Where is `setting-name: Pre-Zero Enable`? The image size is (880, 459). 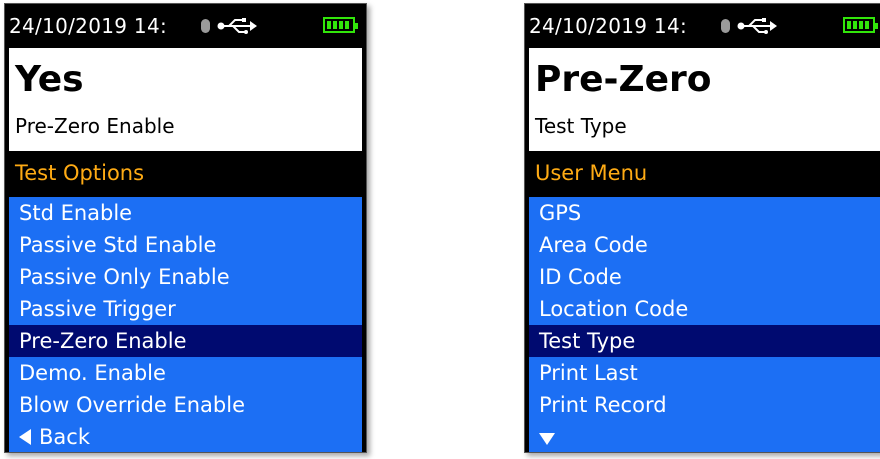
setting-name: Pre-Zero Enable is located at coordinates (95, 126).